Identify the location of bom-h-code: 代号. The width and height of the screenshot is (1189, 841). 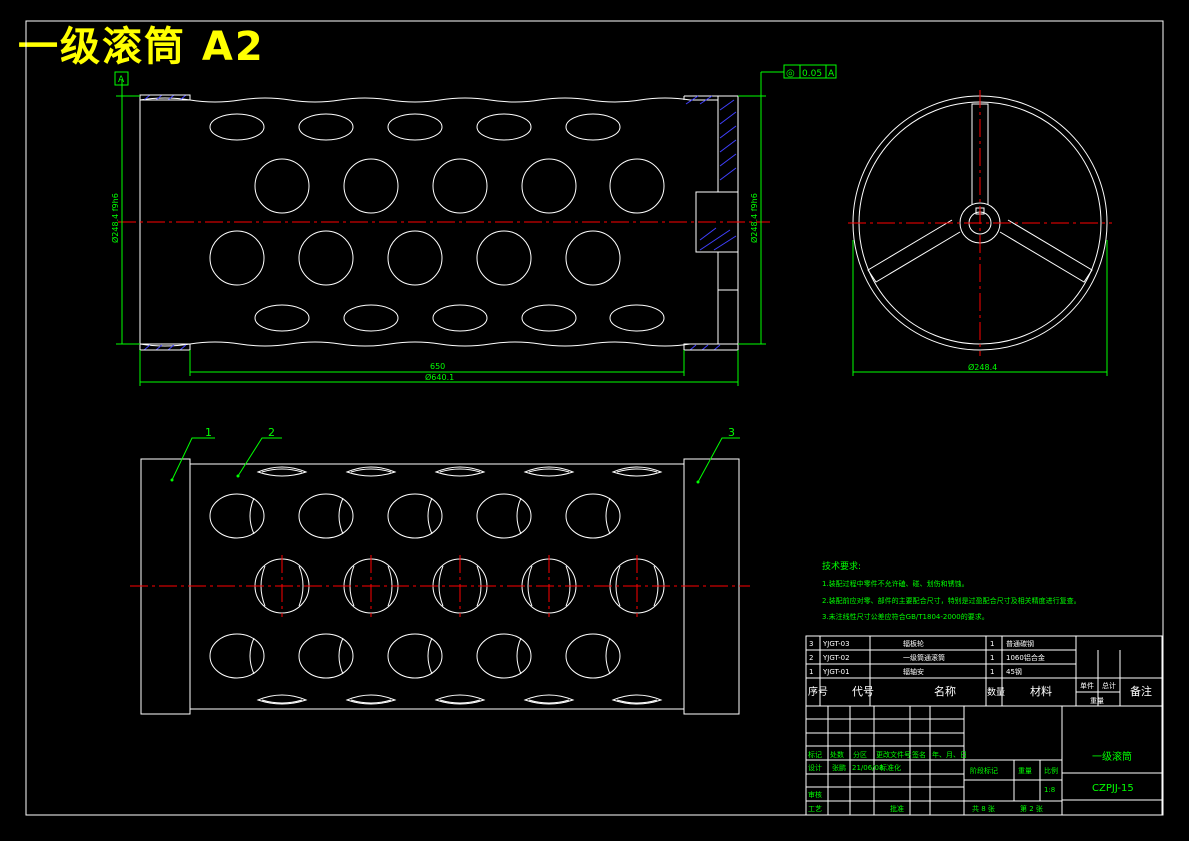
(863, 691).